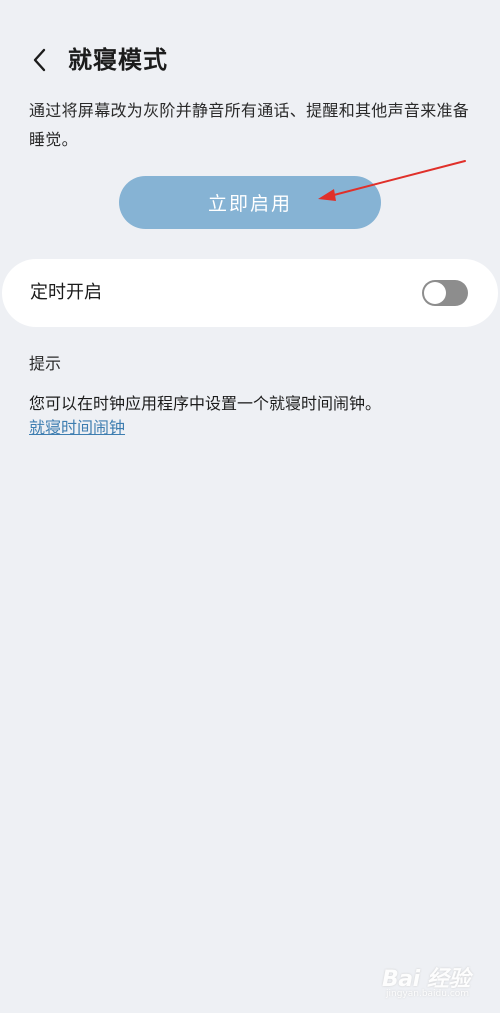  I want to click on schedule-toggle, so click(445, 293).